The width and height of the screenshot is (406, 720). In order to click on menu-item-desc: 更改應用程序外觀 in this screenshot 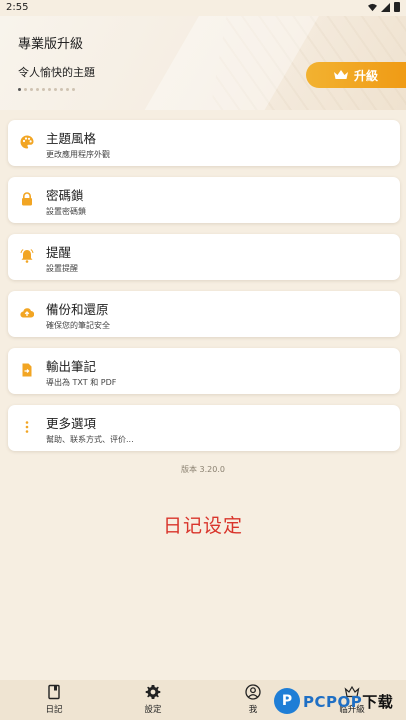, I will do `click(78, 154)`.